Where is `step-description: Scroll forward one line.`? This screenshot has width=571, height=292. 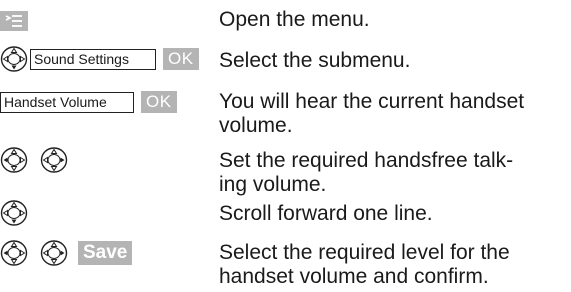
step-description: Scroll forward one line. is located at coordinates (326, 213).